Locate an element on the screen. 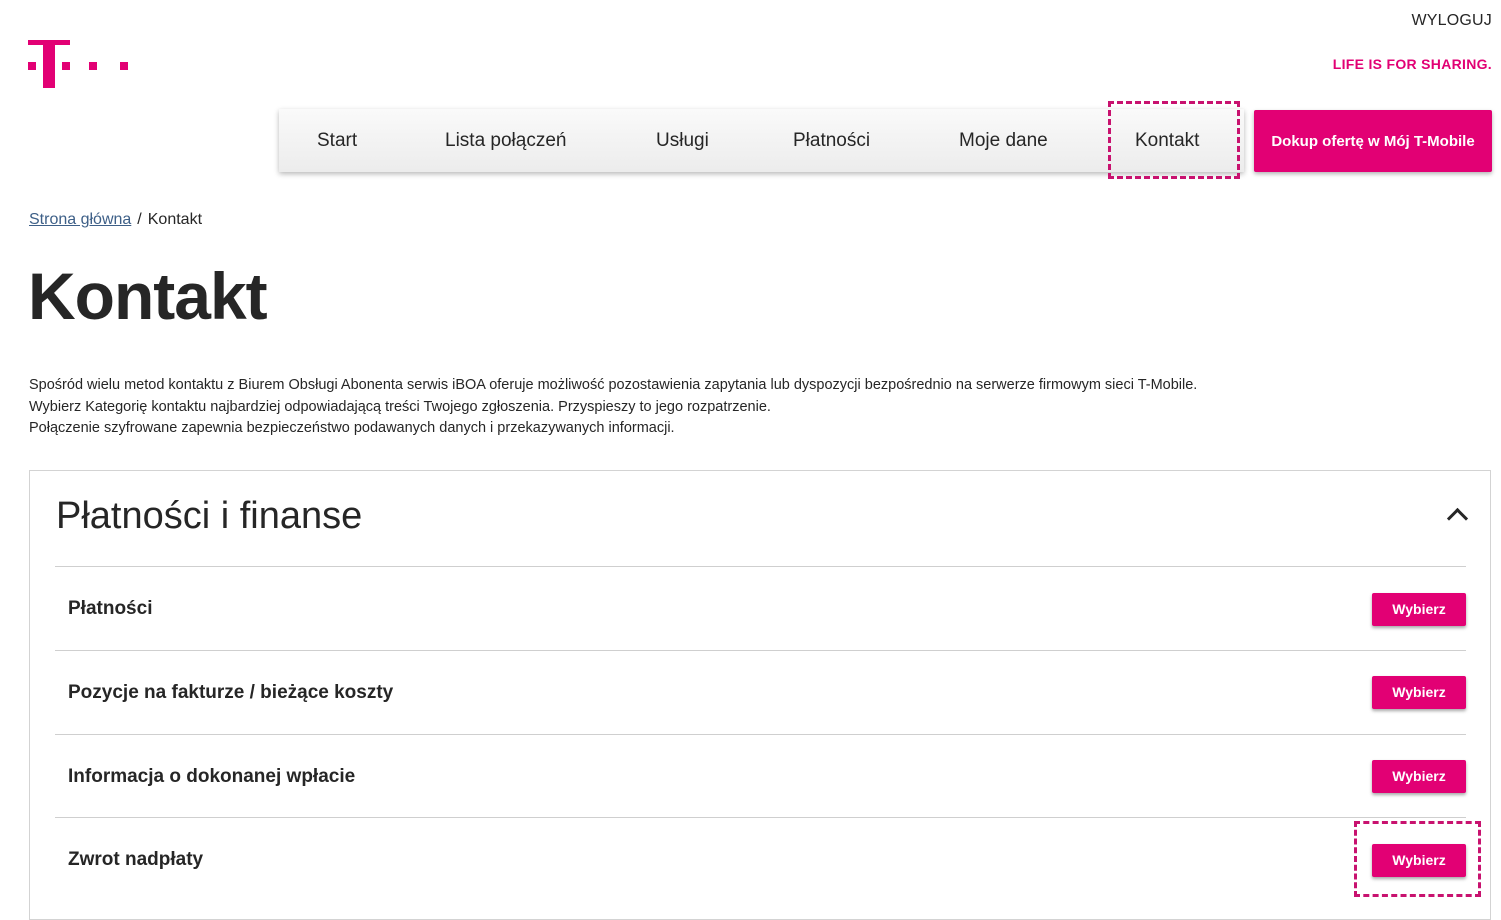 The height and width of the screenshot is (920, 1501). breadcrumb: Strona główna / Kontakt is located at coordinates (115, 220).